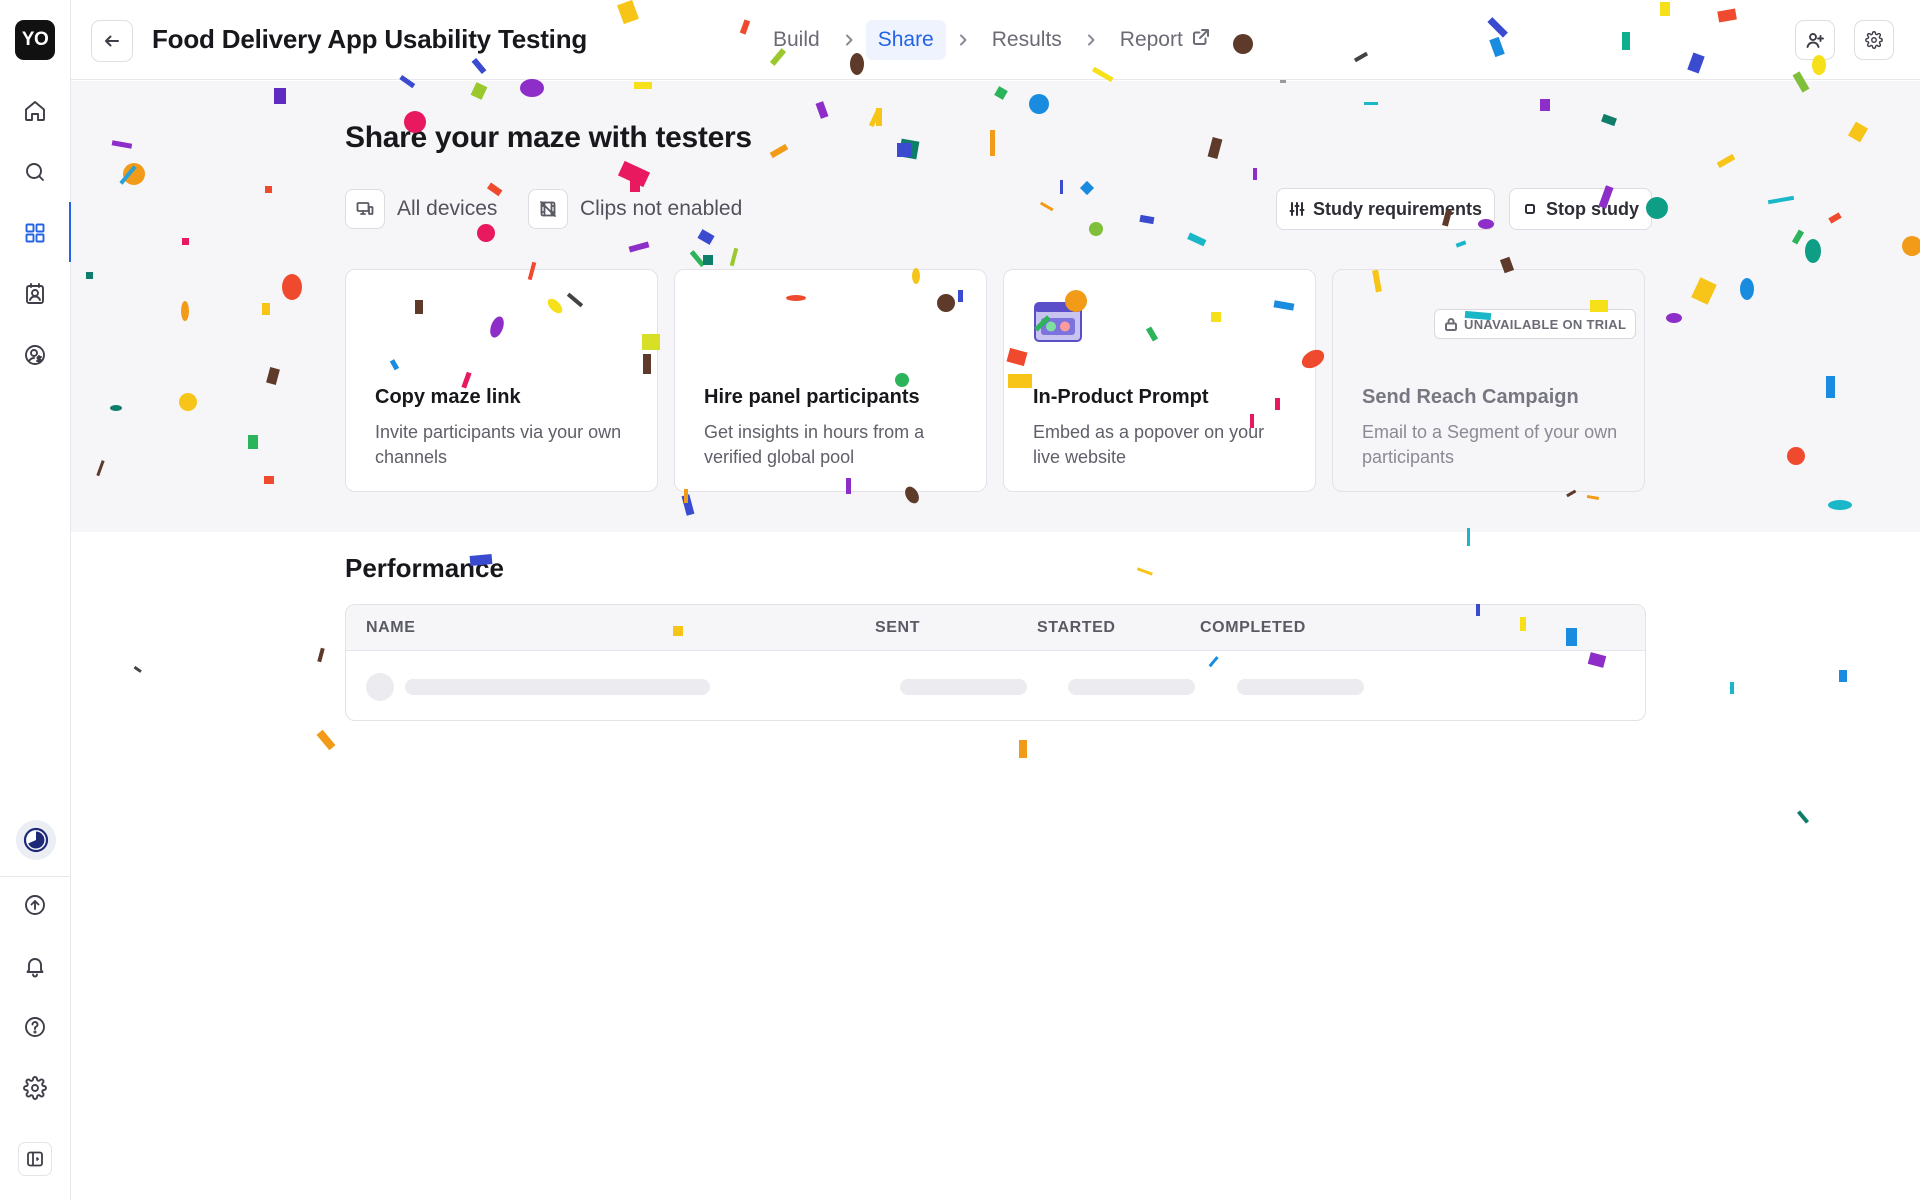 This screenshot has height=1200, width=1920. I want to click on step-share-label: Share, so click(905, 39).